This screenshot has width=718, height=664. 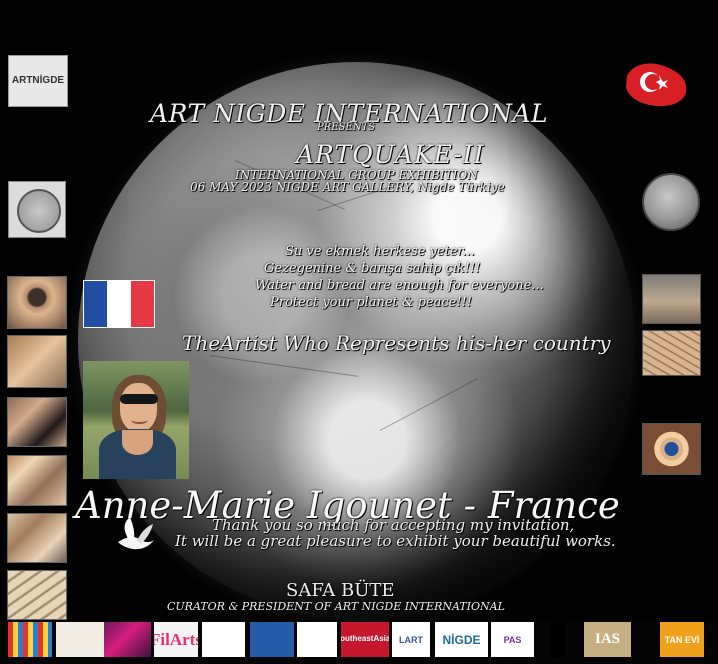 What do you see at coordinates (176, 639) in the screenshot?
I see `sponsor-logo-filarts: FilArts` at bounding box center [176, 639].